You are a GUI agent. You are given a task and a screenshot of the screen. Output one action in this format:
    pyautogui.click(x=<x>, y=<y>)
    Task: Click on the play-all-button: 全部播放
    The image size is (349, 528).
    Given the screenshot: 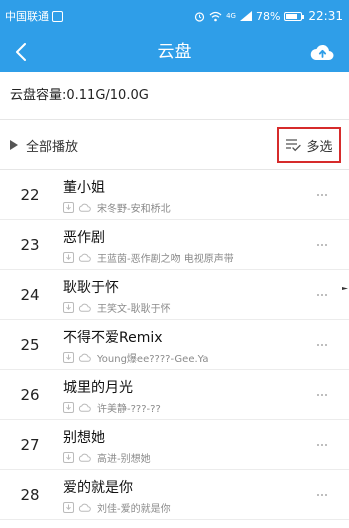 What is the action you would take?
    pyautogui.click(x=44, y=145)
    